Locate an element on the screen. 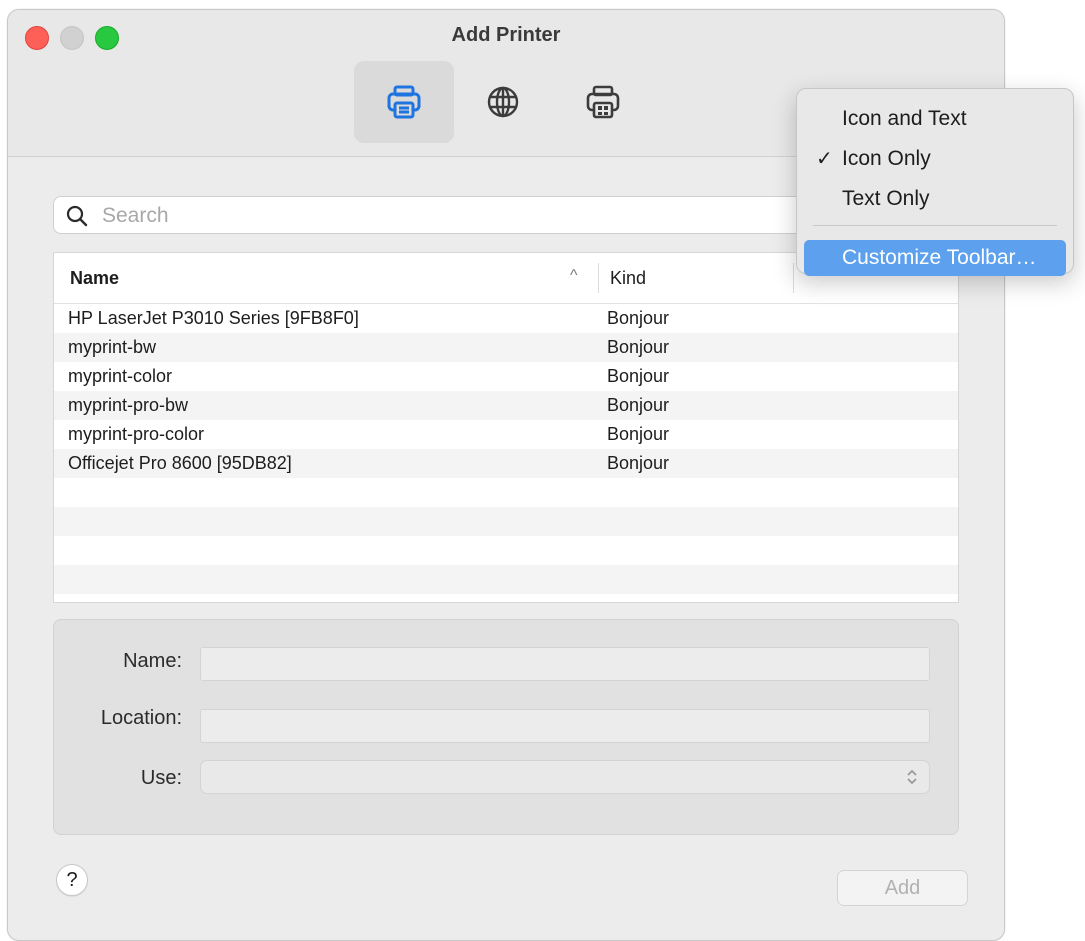  menu-item-icon-and-text: Icon and Text is located at coordinates (935, 119).